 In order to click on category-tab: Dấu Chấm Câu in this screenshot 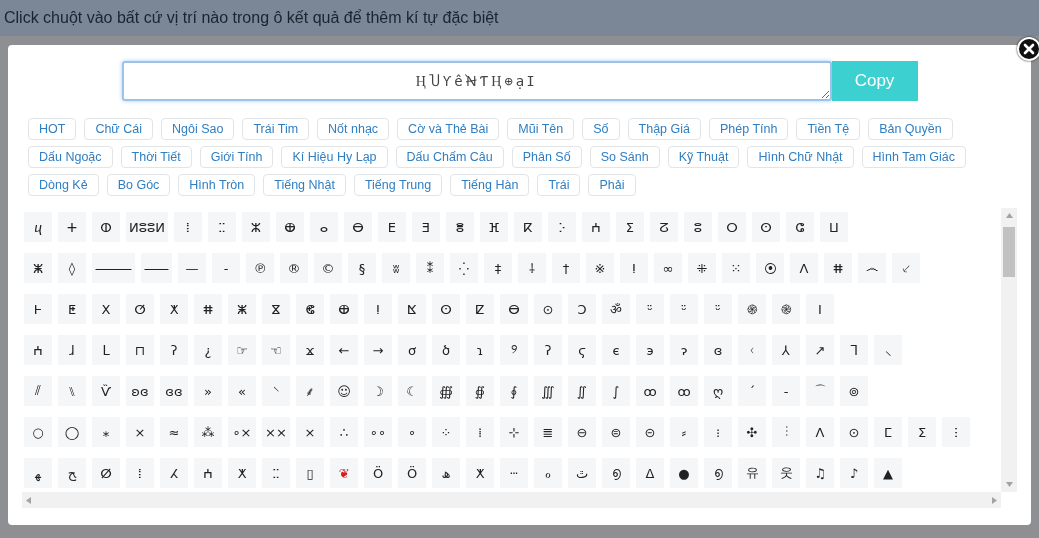, I will do `click(449, 157)`.